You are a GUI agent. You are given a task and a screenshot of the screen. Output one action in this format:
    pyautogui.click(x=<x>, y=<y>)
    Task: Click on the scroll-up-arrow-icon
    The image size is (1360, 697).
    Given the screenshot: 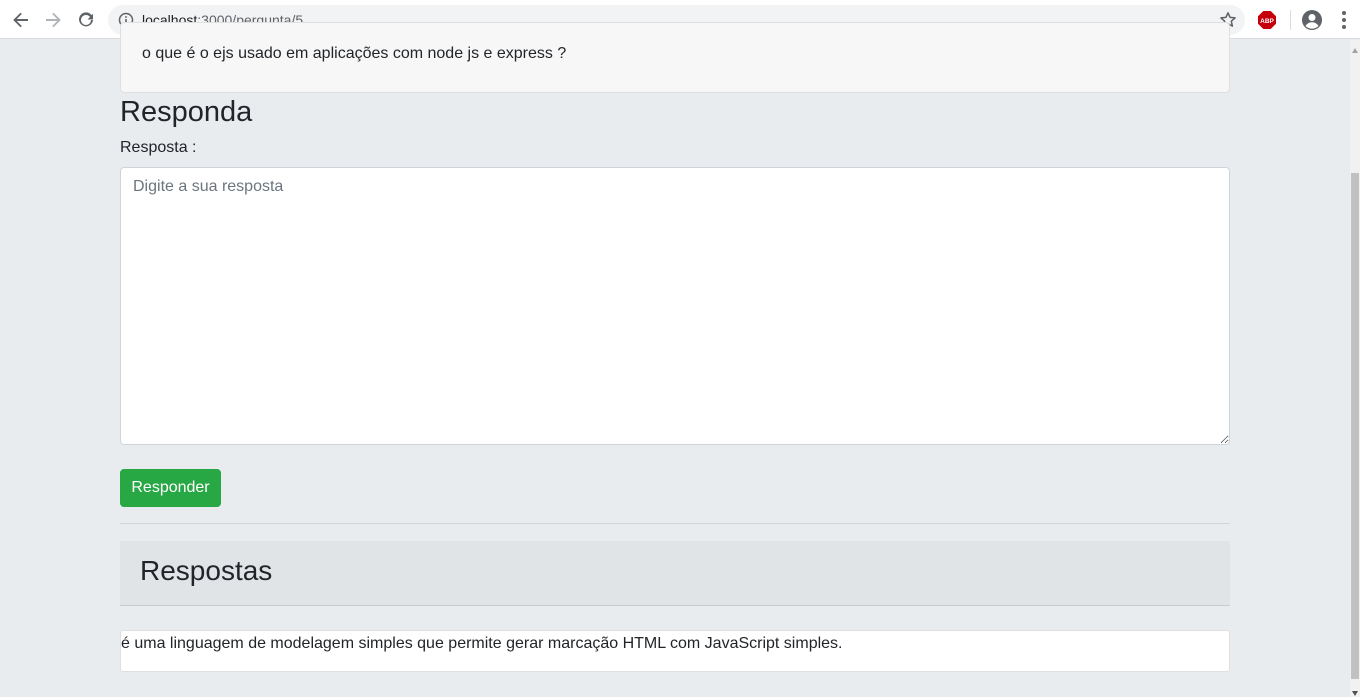 What is the action you would take?
    pyautogui.click(x=1355, y=47)
    